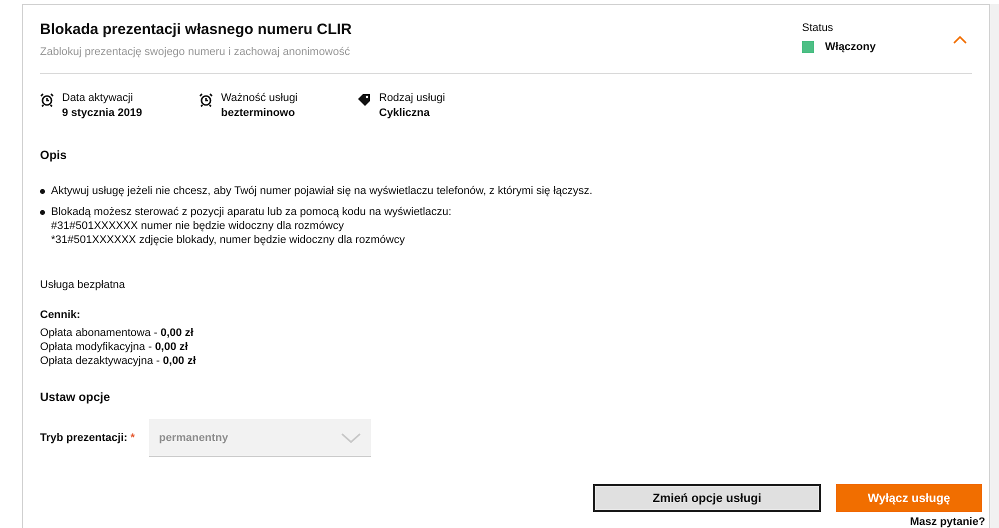 Image resolution: width=999 pixels, height=528 pixels. Describe the element at coordinates (259, 98) in the screenshot. I see `info-label: Ważność usługi` at that location.